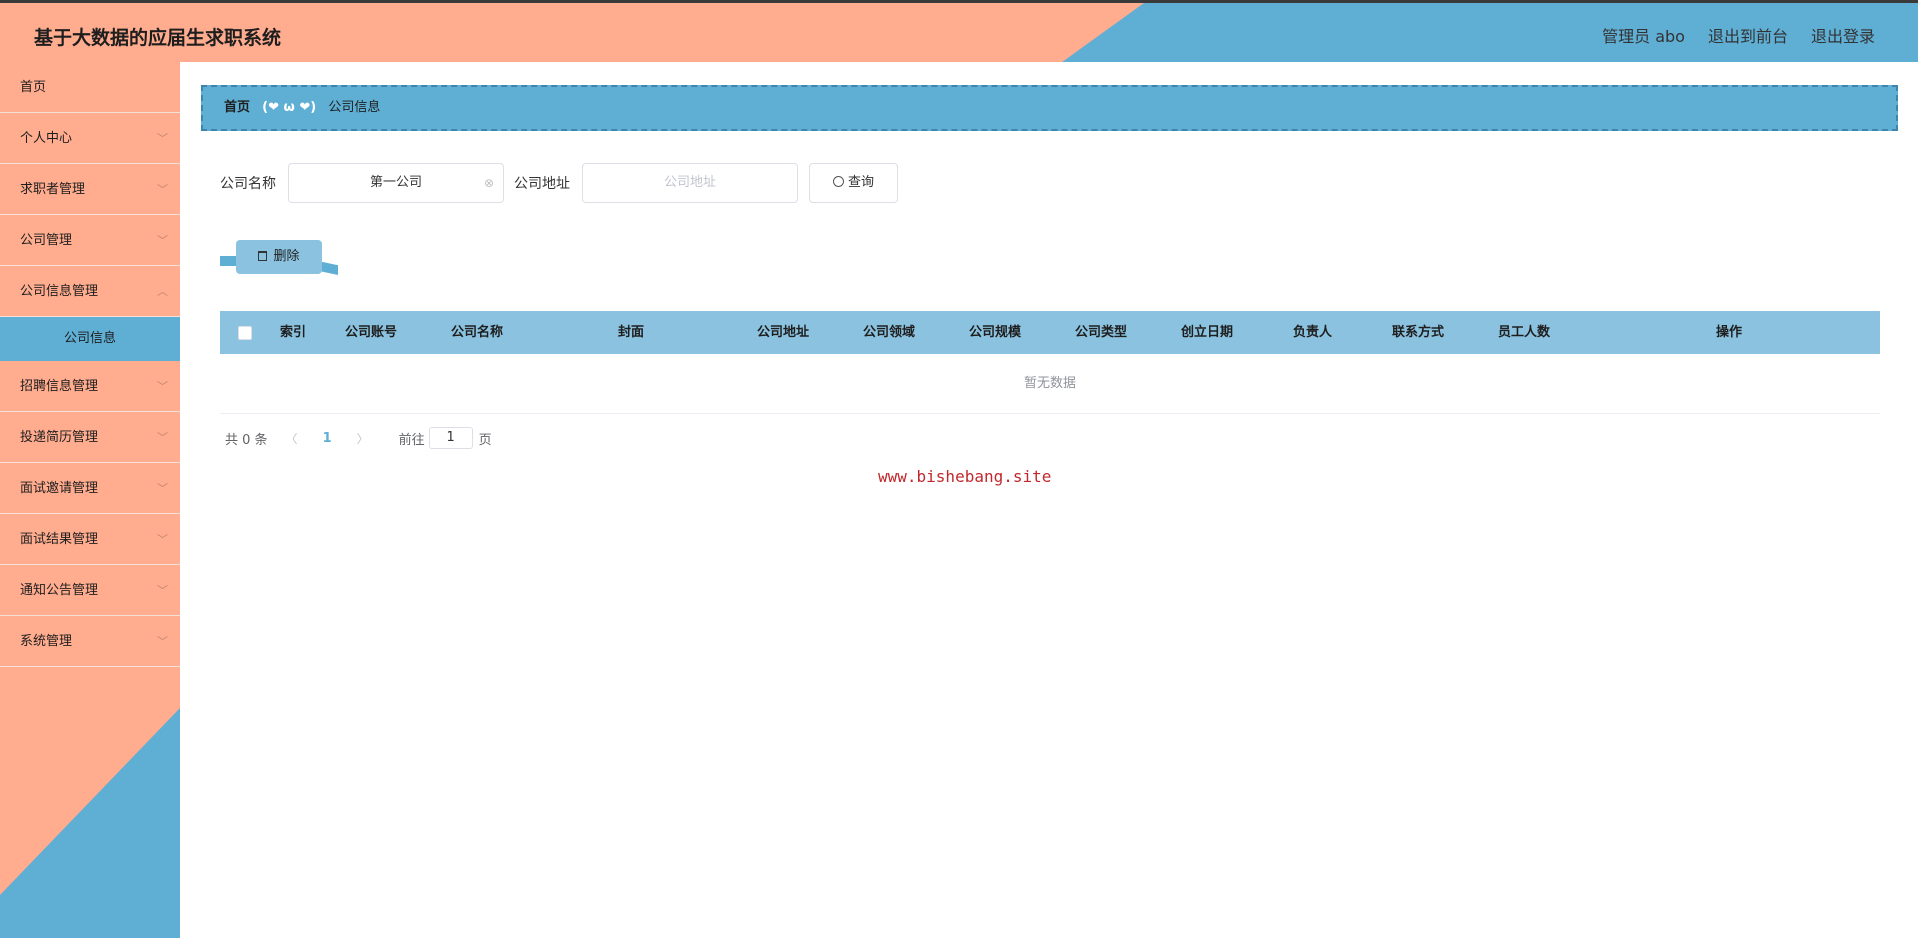  What do you see at coordinates (162, 291) in the screenshot?
I see `chevron-up-icon: ︿` at bounding box center [162, 291].